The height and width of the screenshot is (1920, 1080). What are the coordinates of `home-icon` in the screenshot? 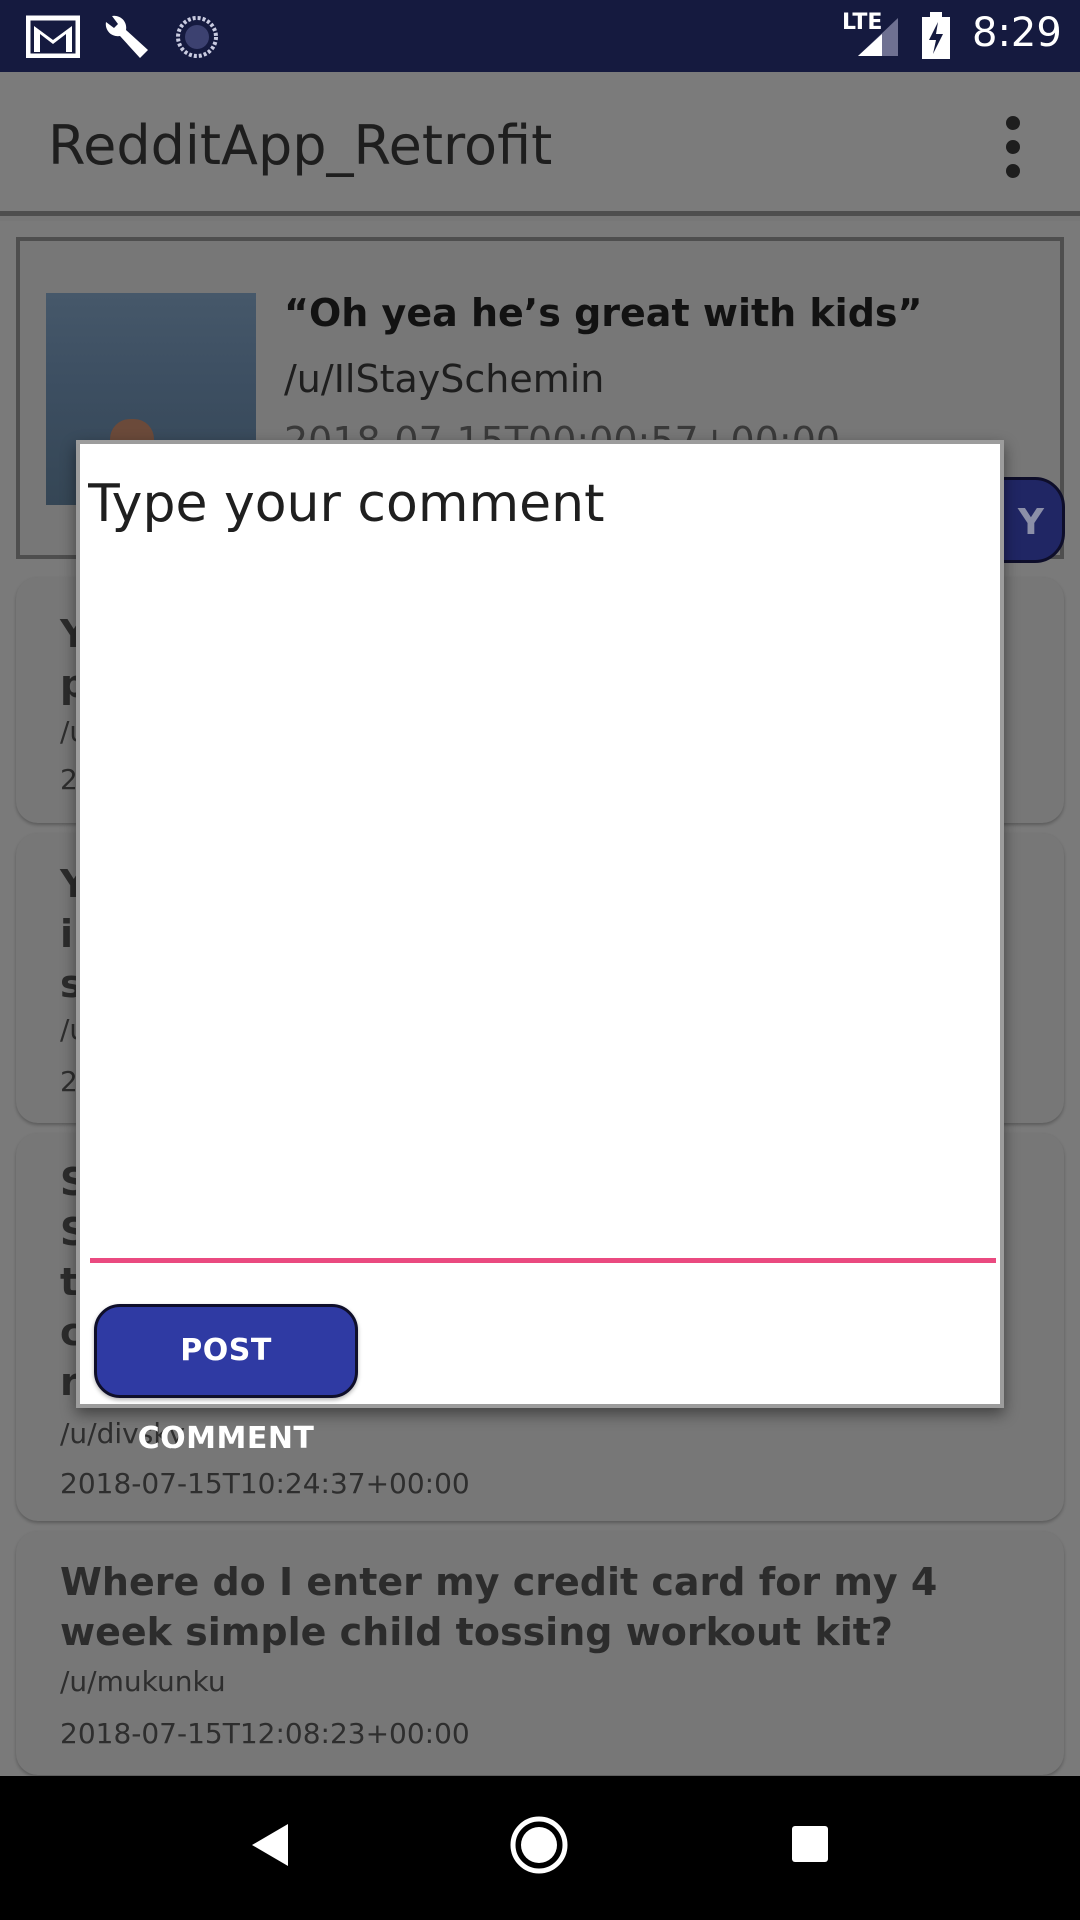 It's located at (539, 1845).